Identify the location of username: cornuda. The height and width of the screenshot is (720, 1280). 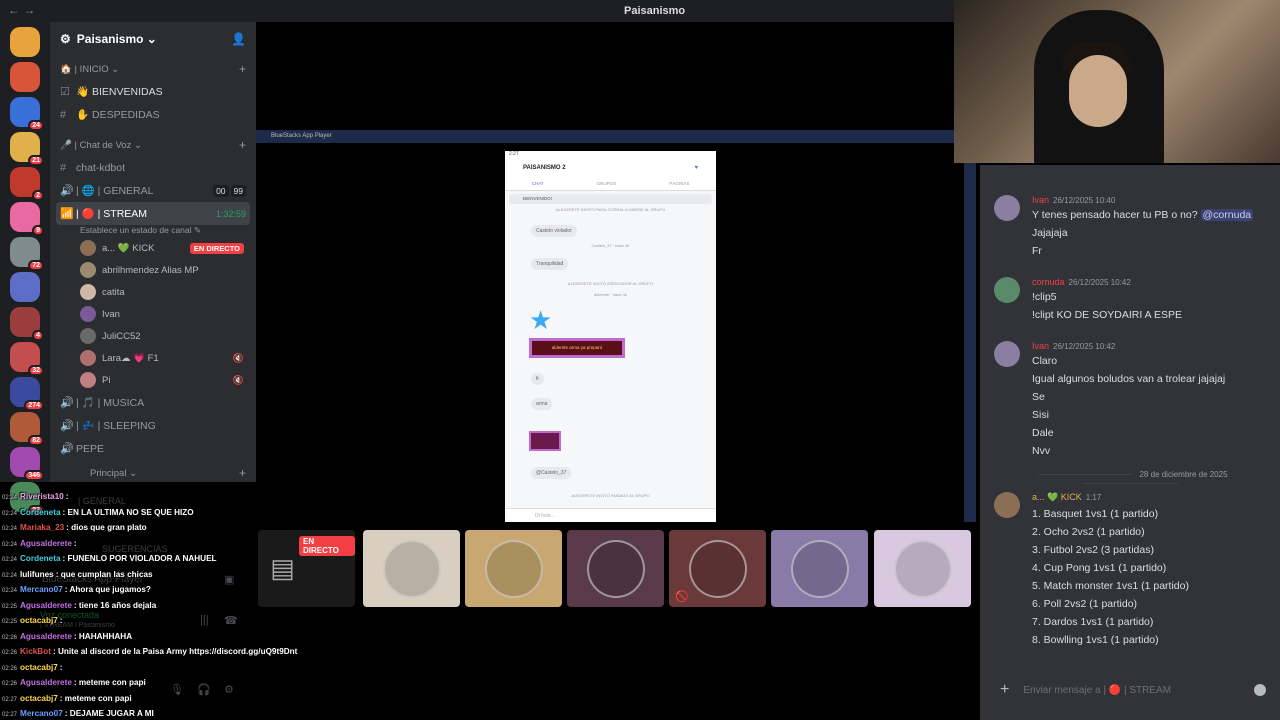
(1048, 282).